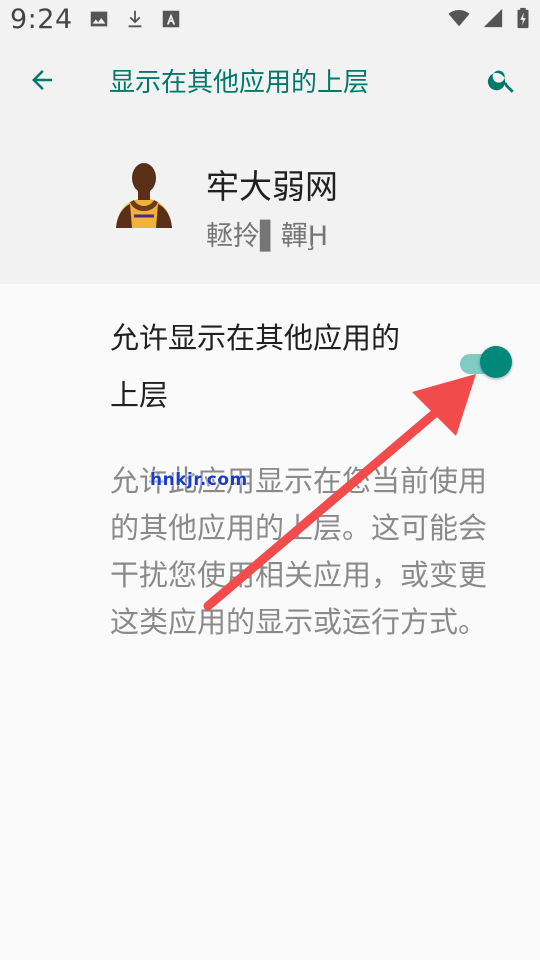 Image resolution: width=540 pixels, height=960 pixels. Describe the element at coordinates (272, 186) in the screenshot. I see `app-name: 牢大弱网` at that location.